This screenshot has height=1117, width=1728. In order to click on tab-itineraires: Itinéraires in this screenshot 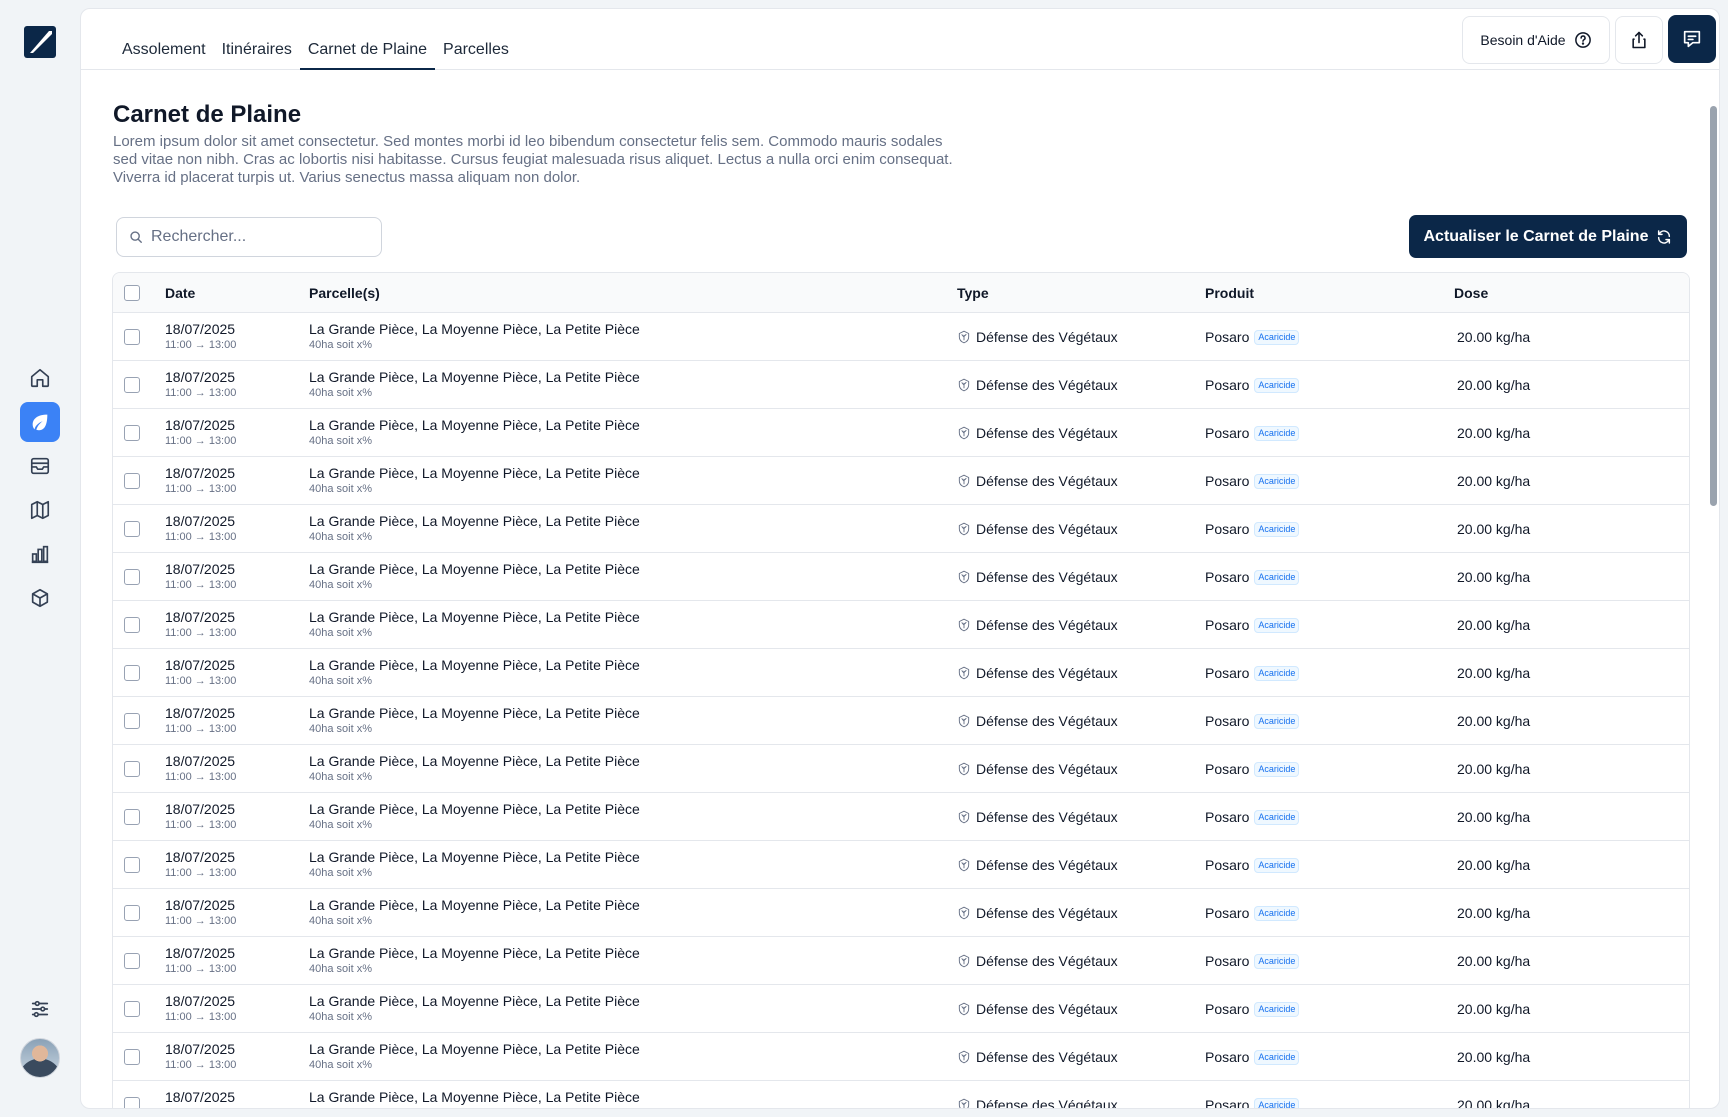, I will do `click(257, 50)`.